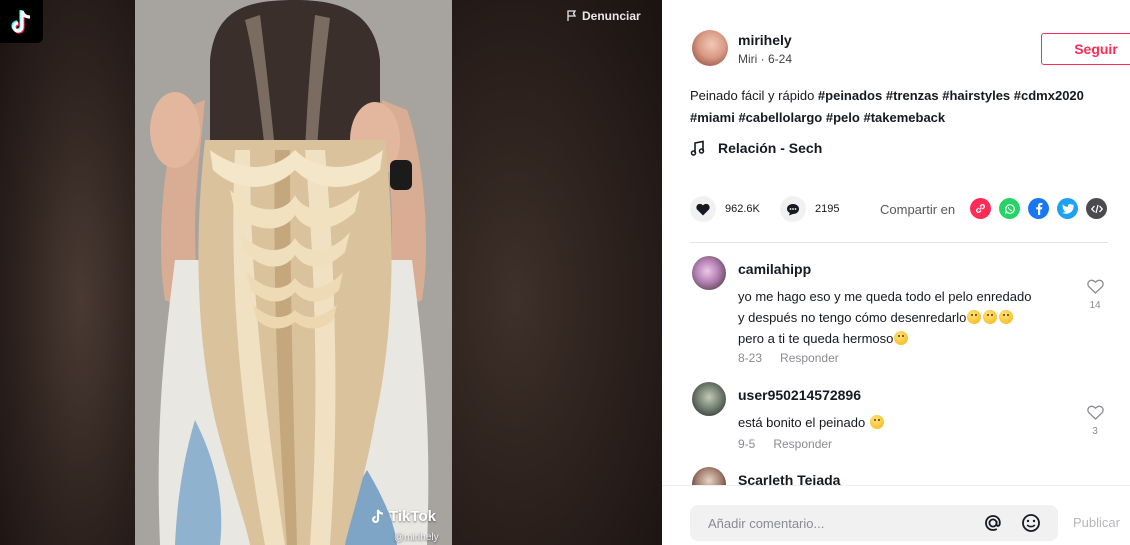 This screenshot has width=1130, height=545. I want to click on follow-button: Seguir, so click(1085, 49).